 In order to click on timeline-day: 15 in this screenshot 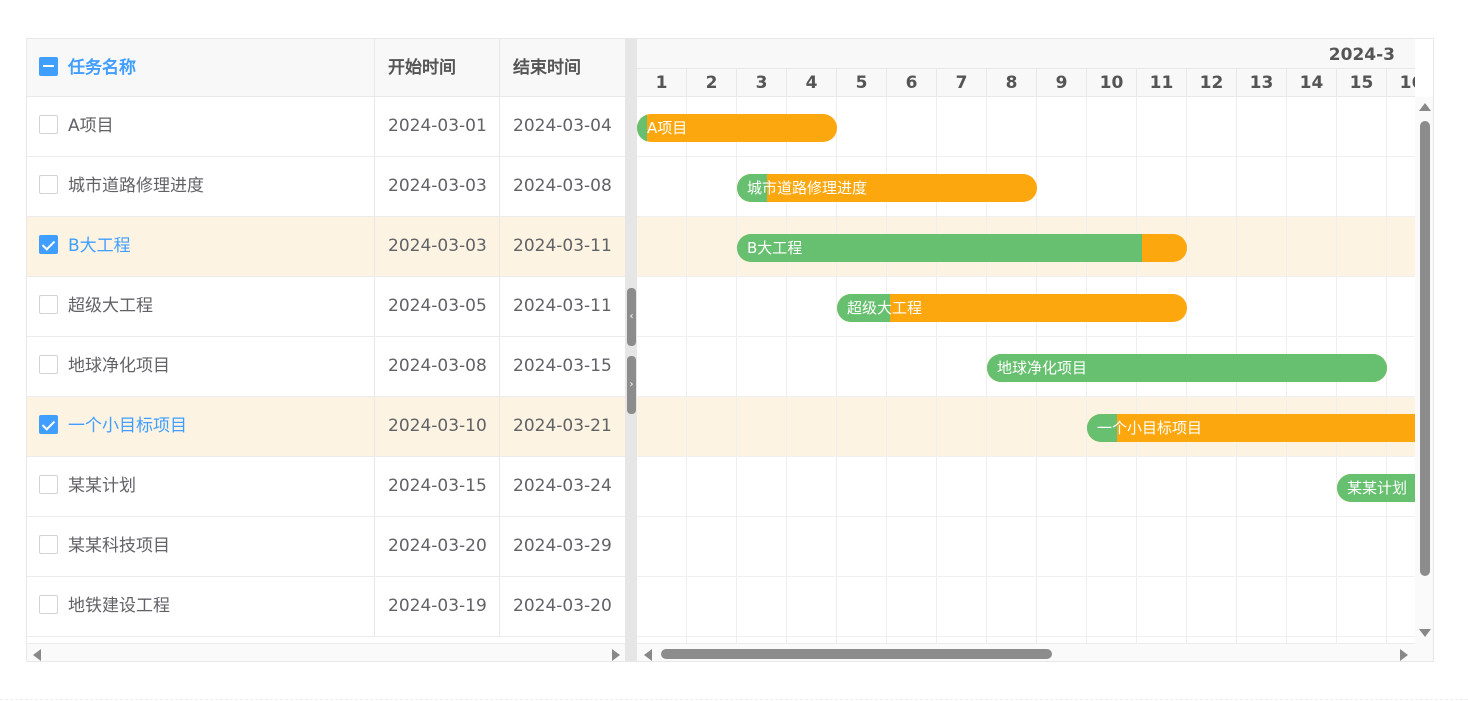, I will do `click(1362, 83)`.